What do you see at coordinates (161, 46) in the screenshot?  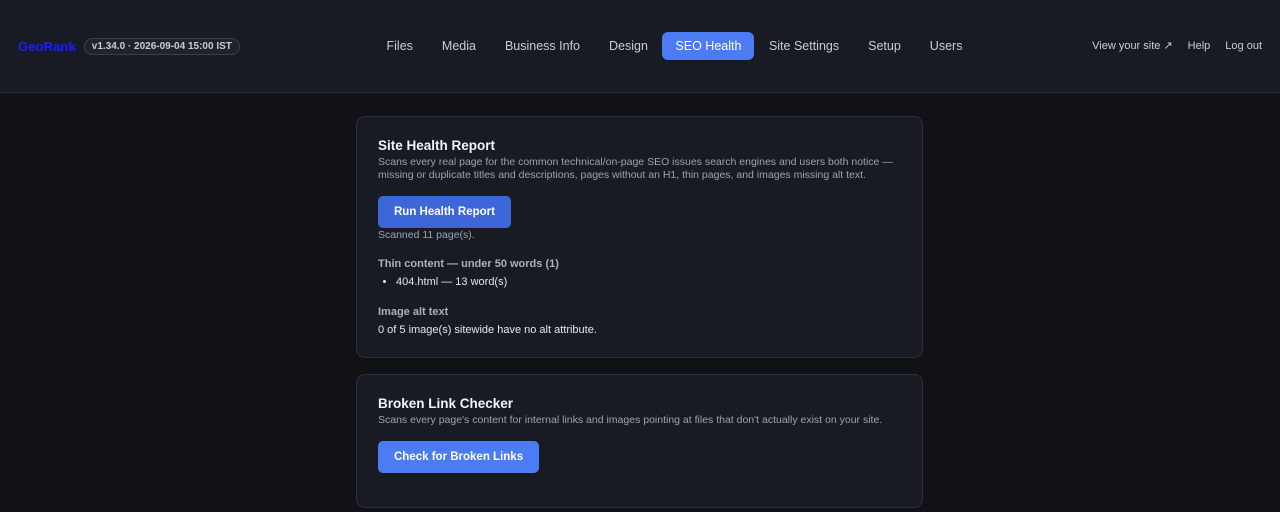 I see `version-badge: v1.34.0 · 2026-09-04 15:00 IST` at bounding box center [161, 46].